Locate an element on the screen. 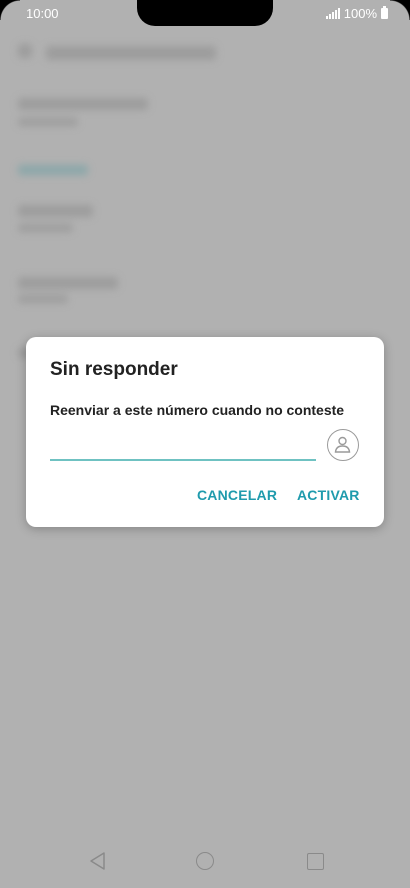 The height and width of the screenshot is (888, 410). home-icon is located at coordinates (205, 861).